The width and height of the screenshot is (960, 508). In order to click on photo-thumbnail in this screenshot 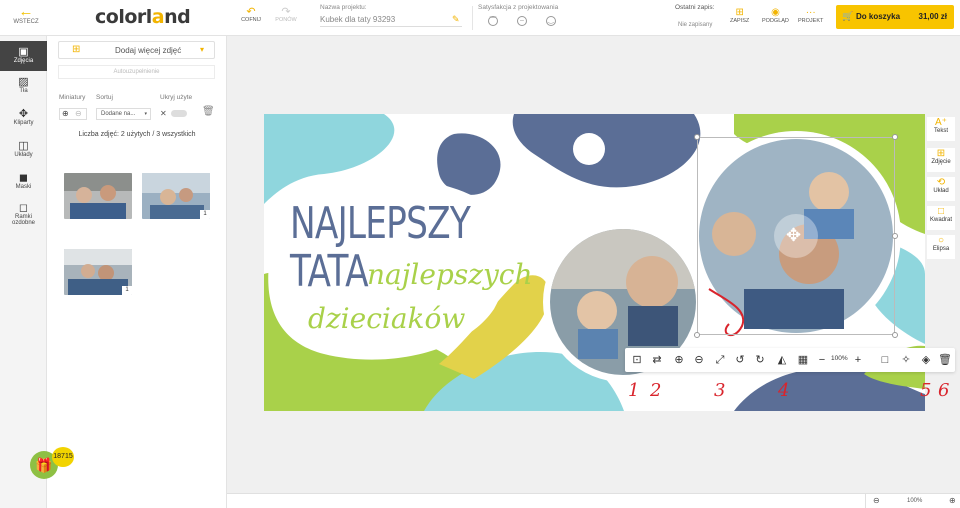, I will do `click(98, 196)`.